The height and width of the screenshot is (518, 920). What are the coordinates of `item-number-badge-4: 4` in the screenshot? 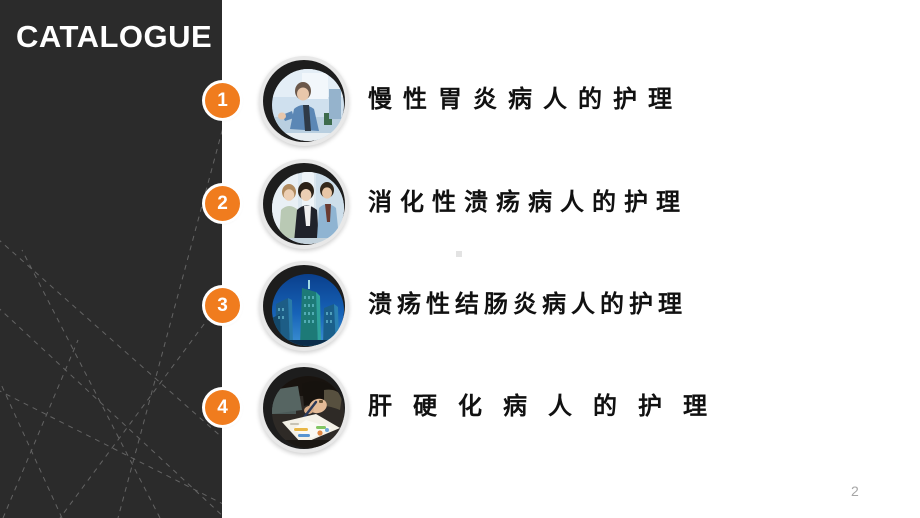 It's located at (222, 407).